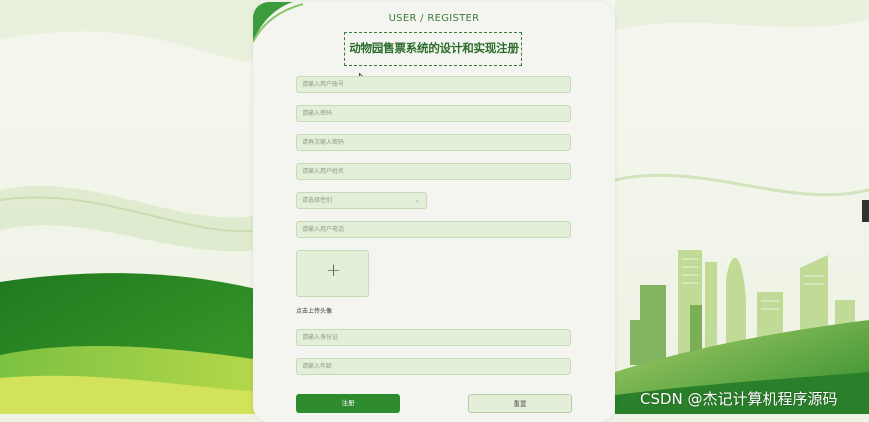 Image resolution: width=869 pixels, height=422 pixels. I want to click on name-input: 请输入用户姓名, so click(433, 171).